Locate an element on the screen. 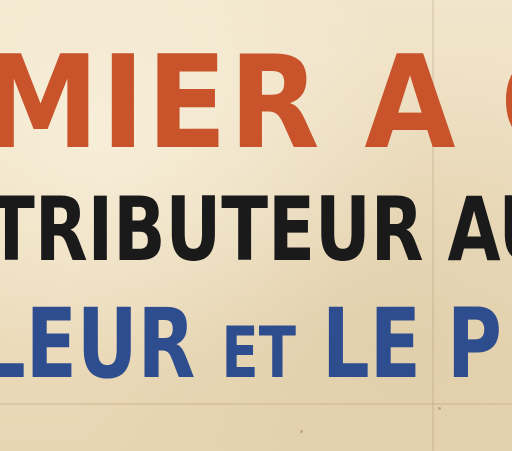 The height and width of the screenshot is (451, 512). tagline-word-2: ET is located at coordinates (258, 353).